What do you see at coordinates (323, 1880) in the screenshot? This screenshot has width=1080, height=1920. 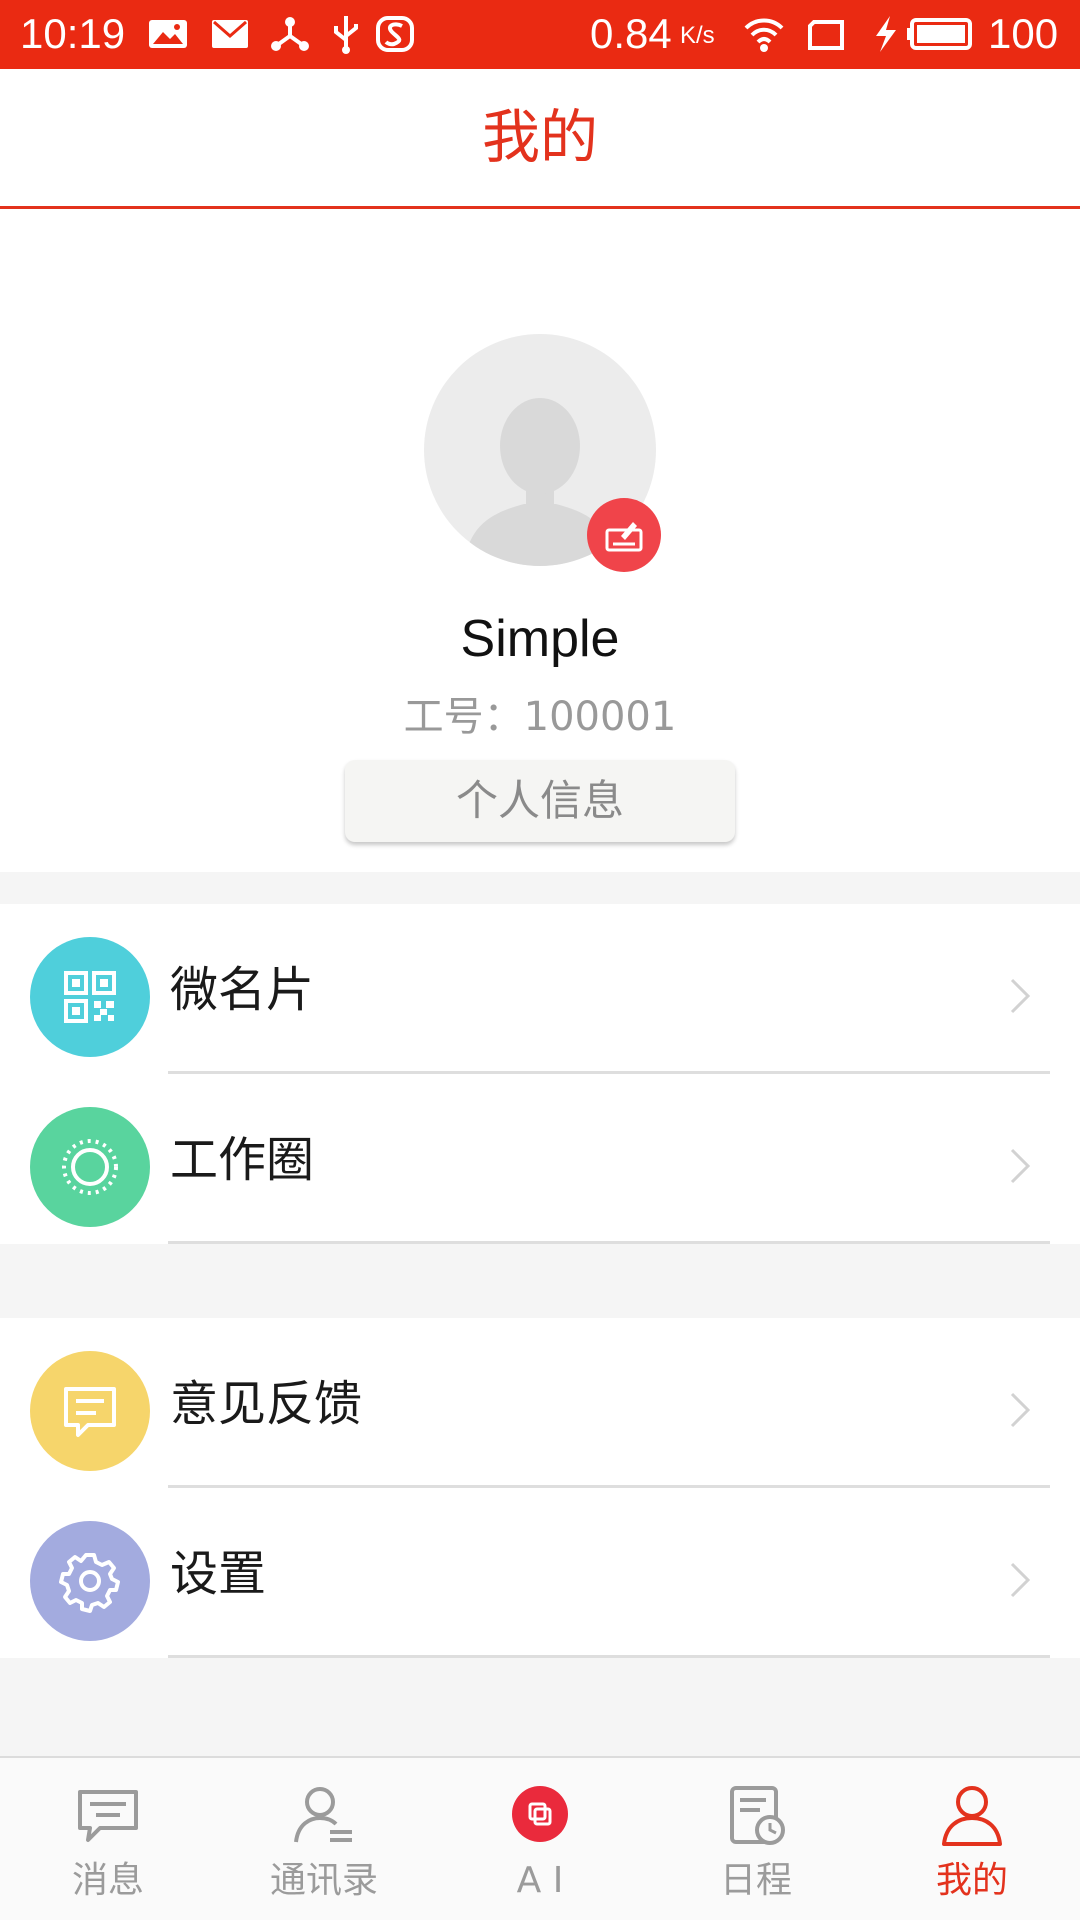 I see `tab-label: 通讯录` at bounding box center [323, 1880].